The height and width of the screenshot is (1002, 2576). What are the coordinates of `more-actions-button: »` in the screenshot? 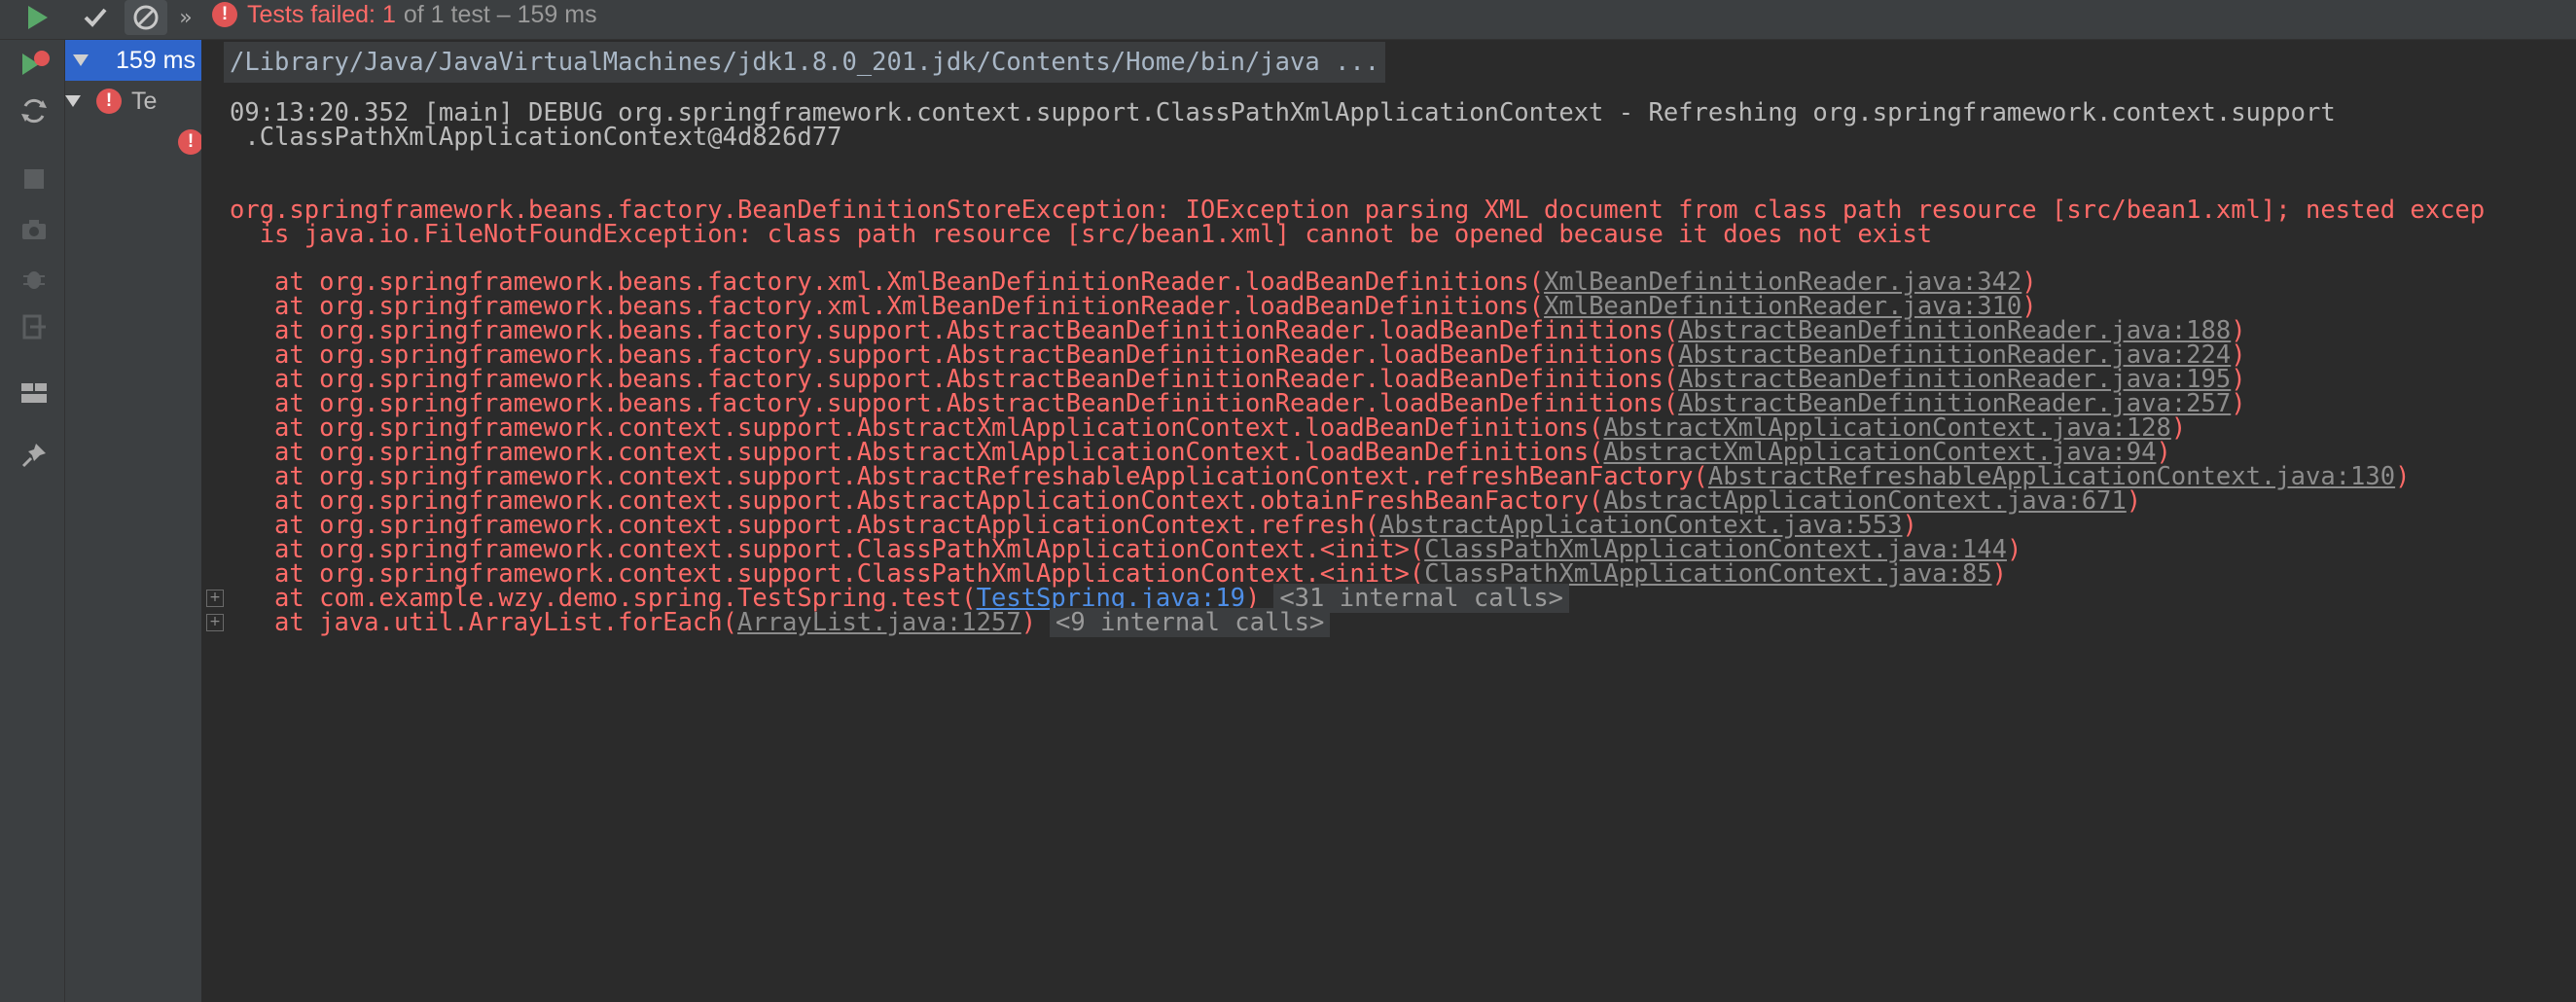 It's located at (186, 17).